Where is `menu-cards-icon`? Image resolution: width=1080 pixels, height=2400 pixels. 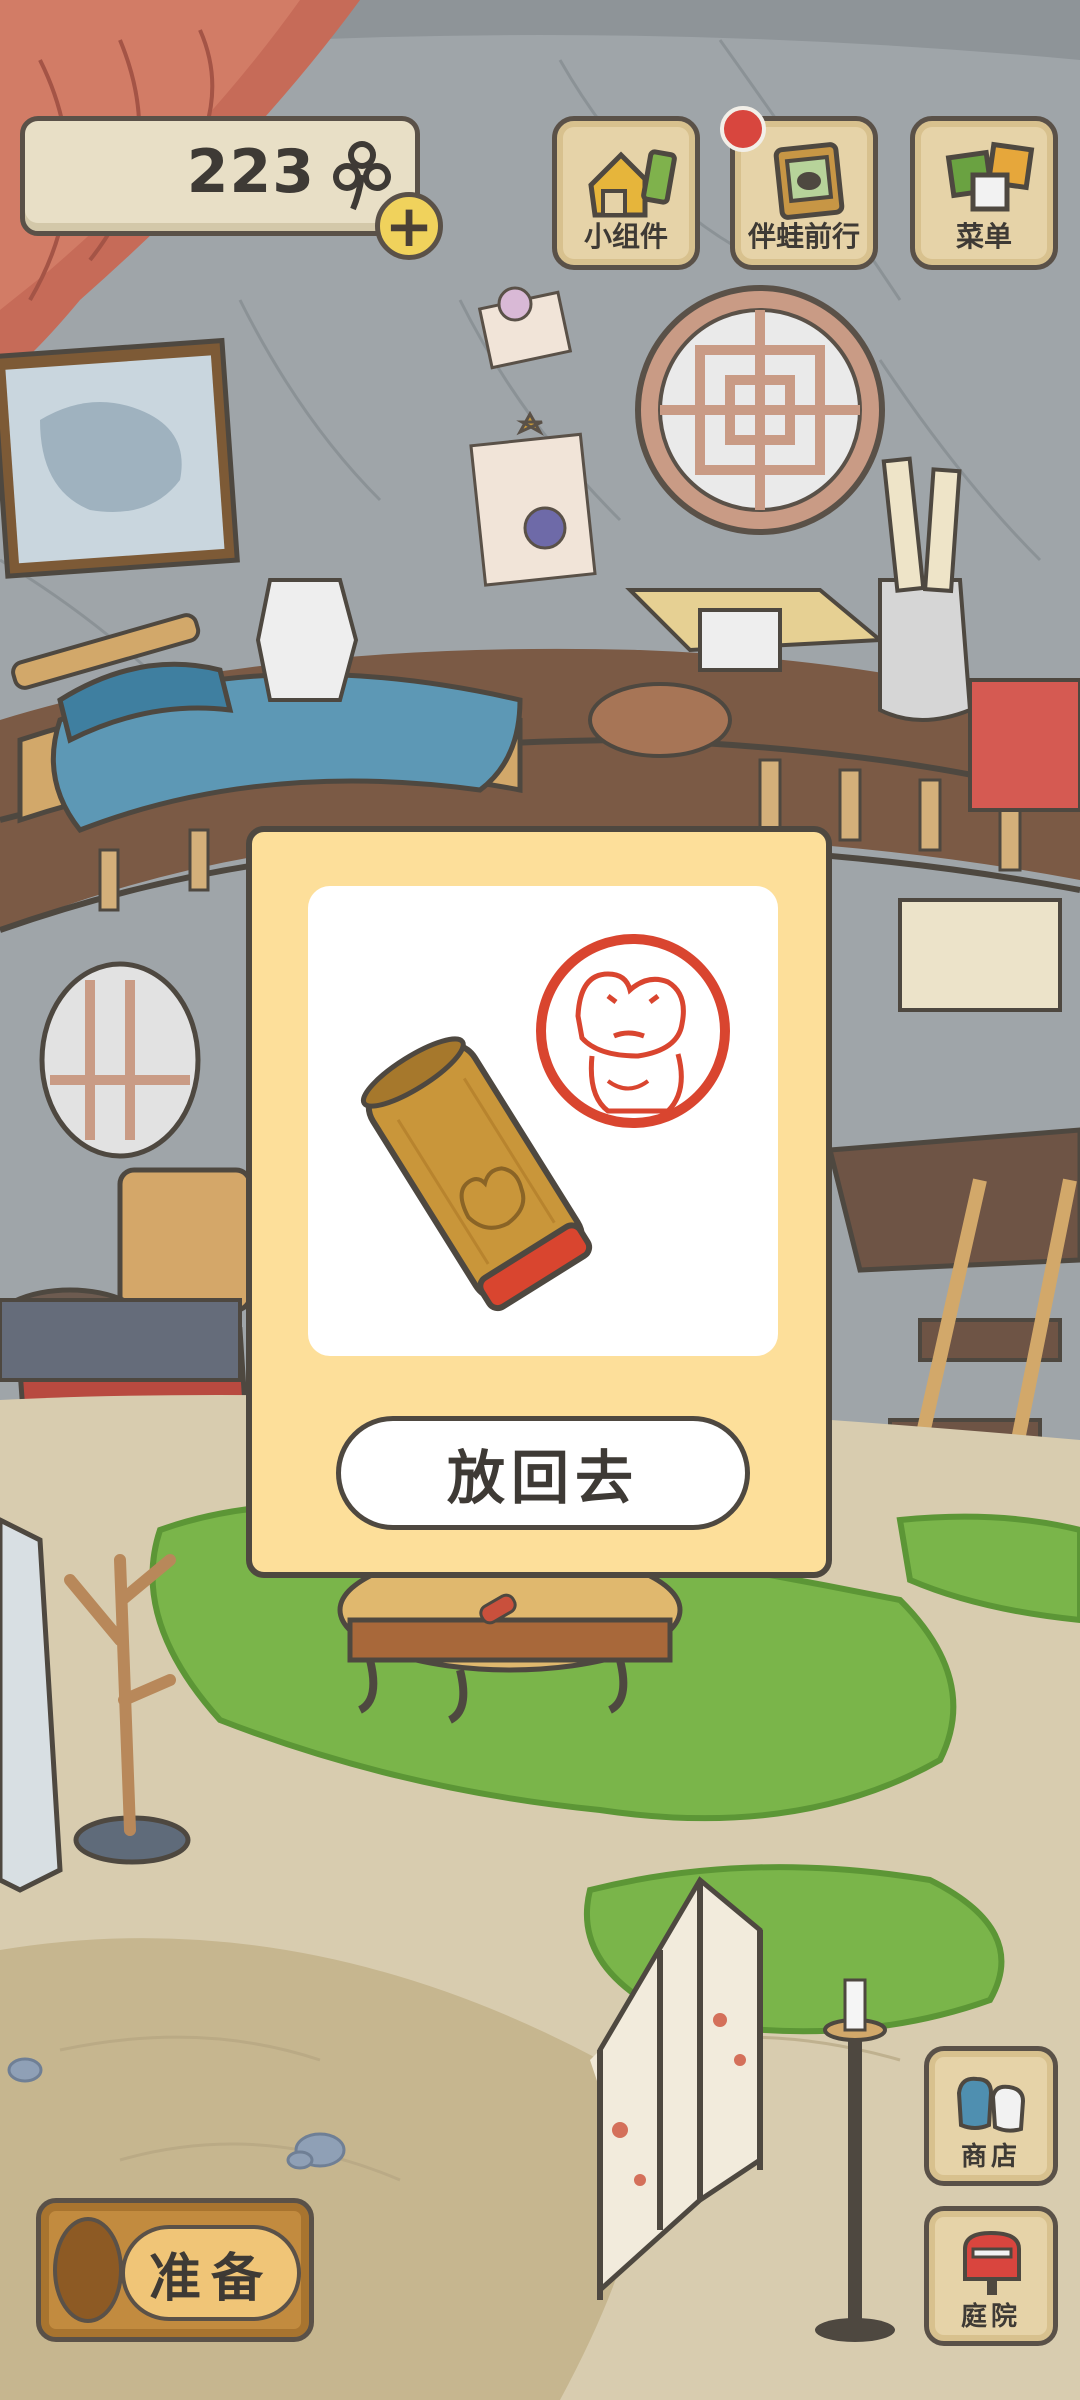
menu-cards-icon is located at coordinates (990, 176).